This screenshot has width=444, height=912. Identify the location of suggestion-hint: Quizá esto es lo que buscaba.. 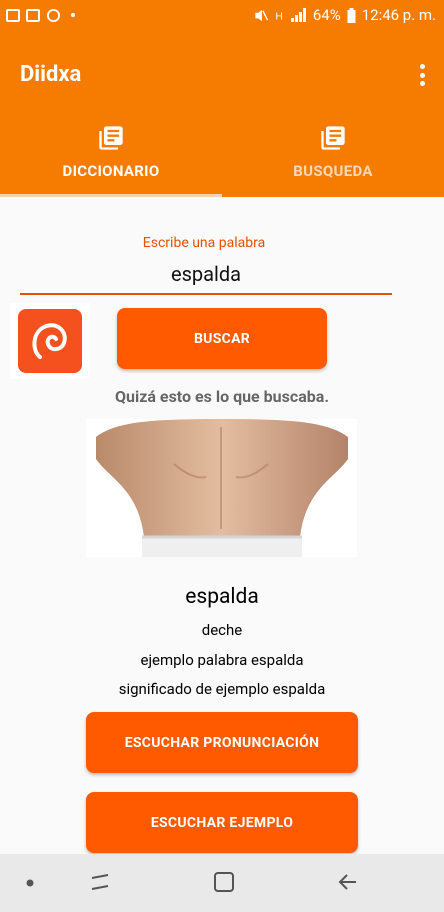
(222, 396).